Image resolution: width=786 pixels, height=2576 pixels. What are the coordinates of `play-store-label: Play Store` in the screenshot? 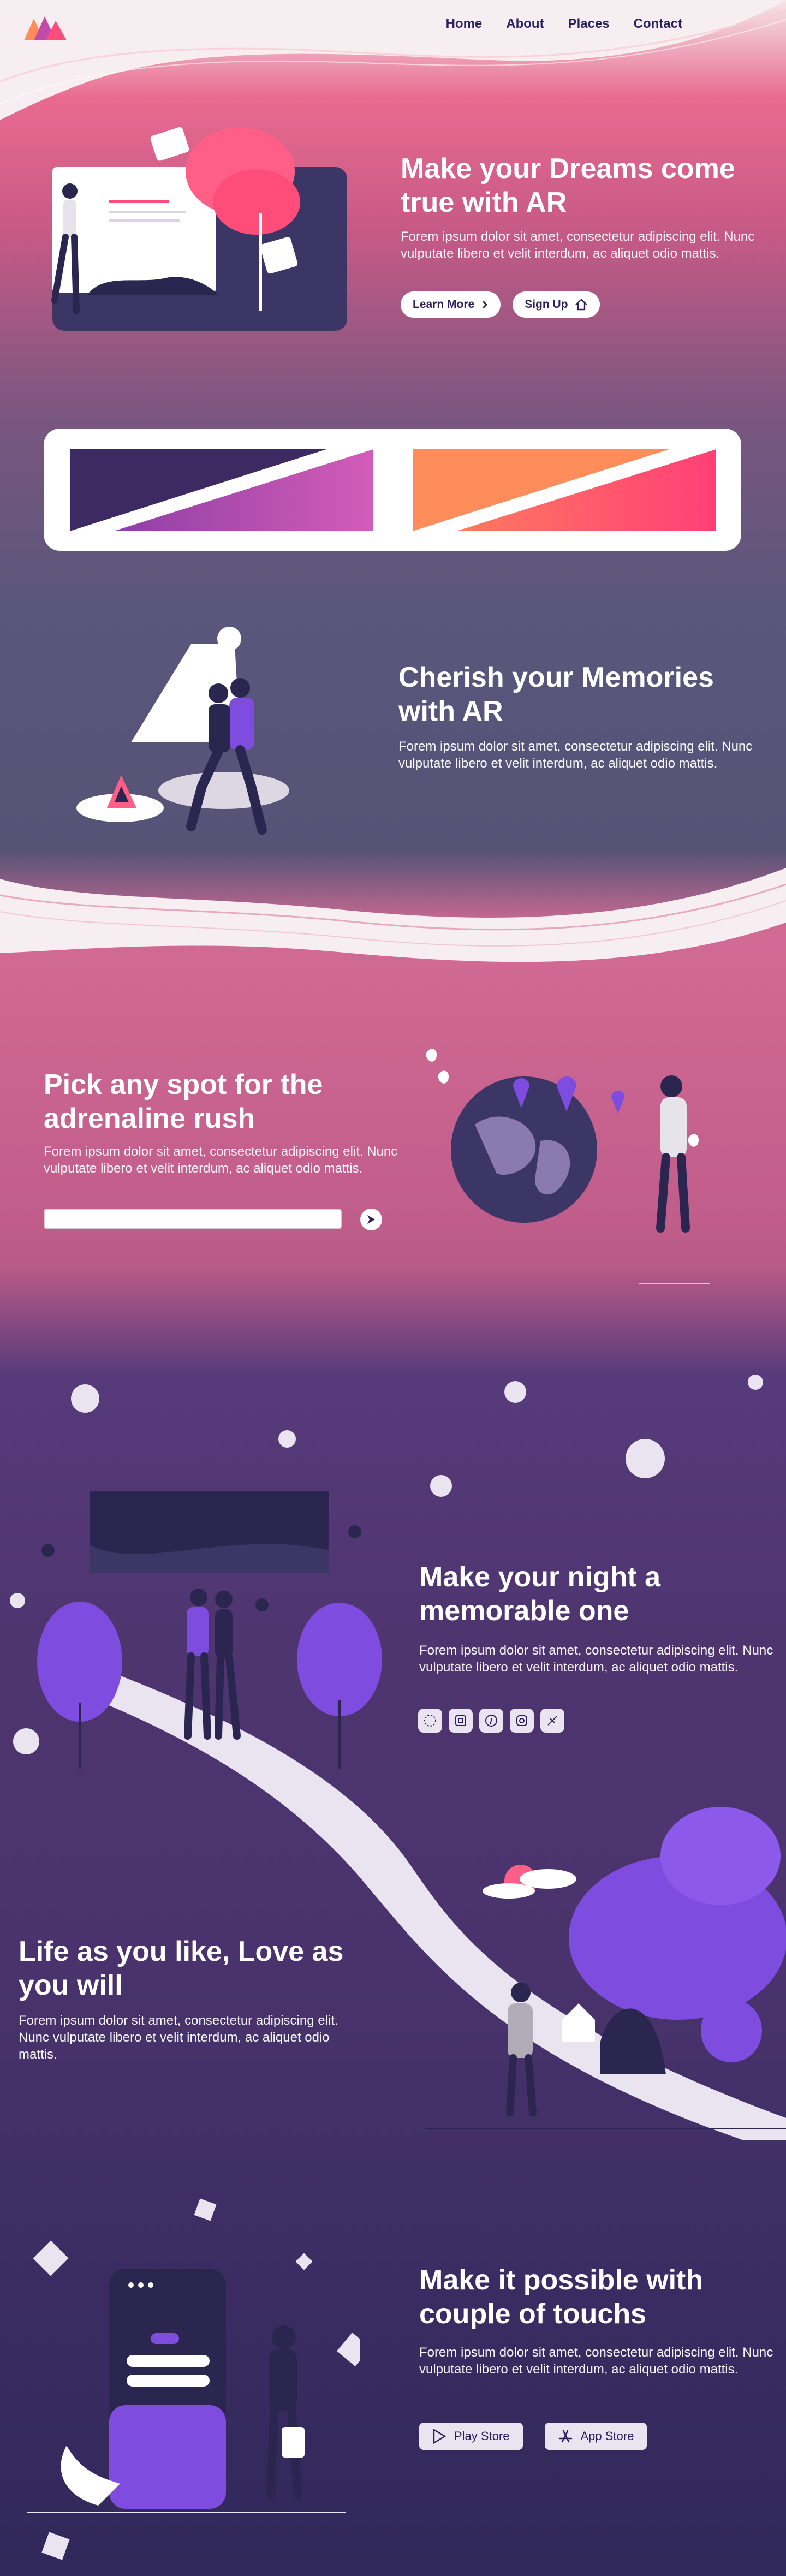 It's located at (482, 2436).